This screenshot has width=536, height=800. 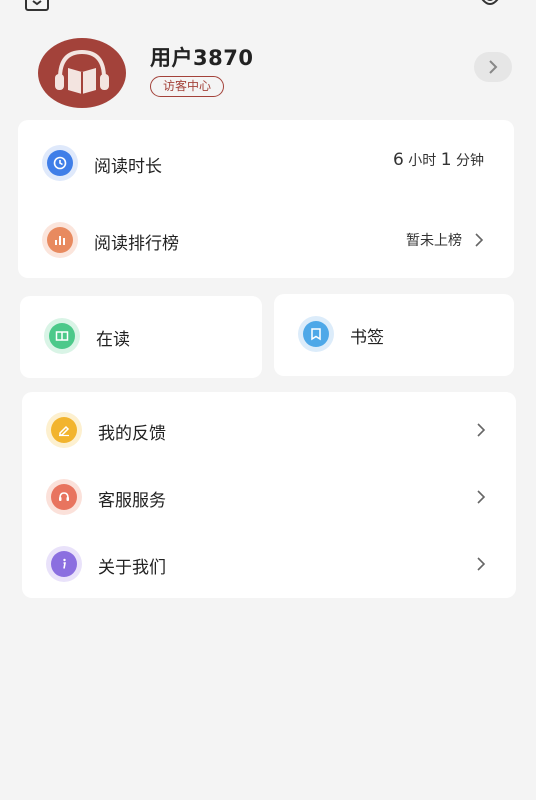 What do you see at coordinates (316, 334) in the screenshot?
I see `bookmark-icon` at bounding box center [316, 334].